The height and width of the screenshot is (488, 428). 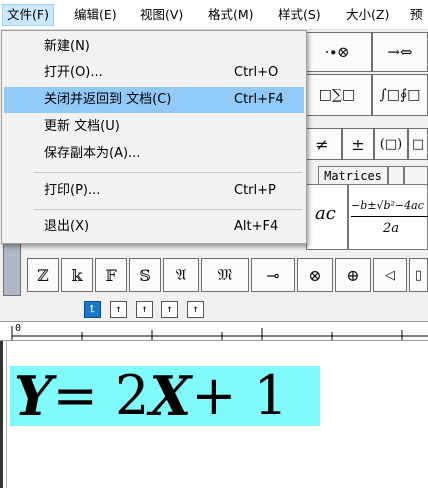 What do you see at coordinates (82, 126) in the screenshot?
I see `menu-item-label: 更新 文档(U)` at bounding box center [82, 126].